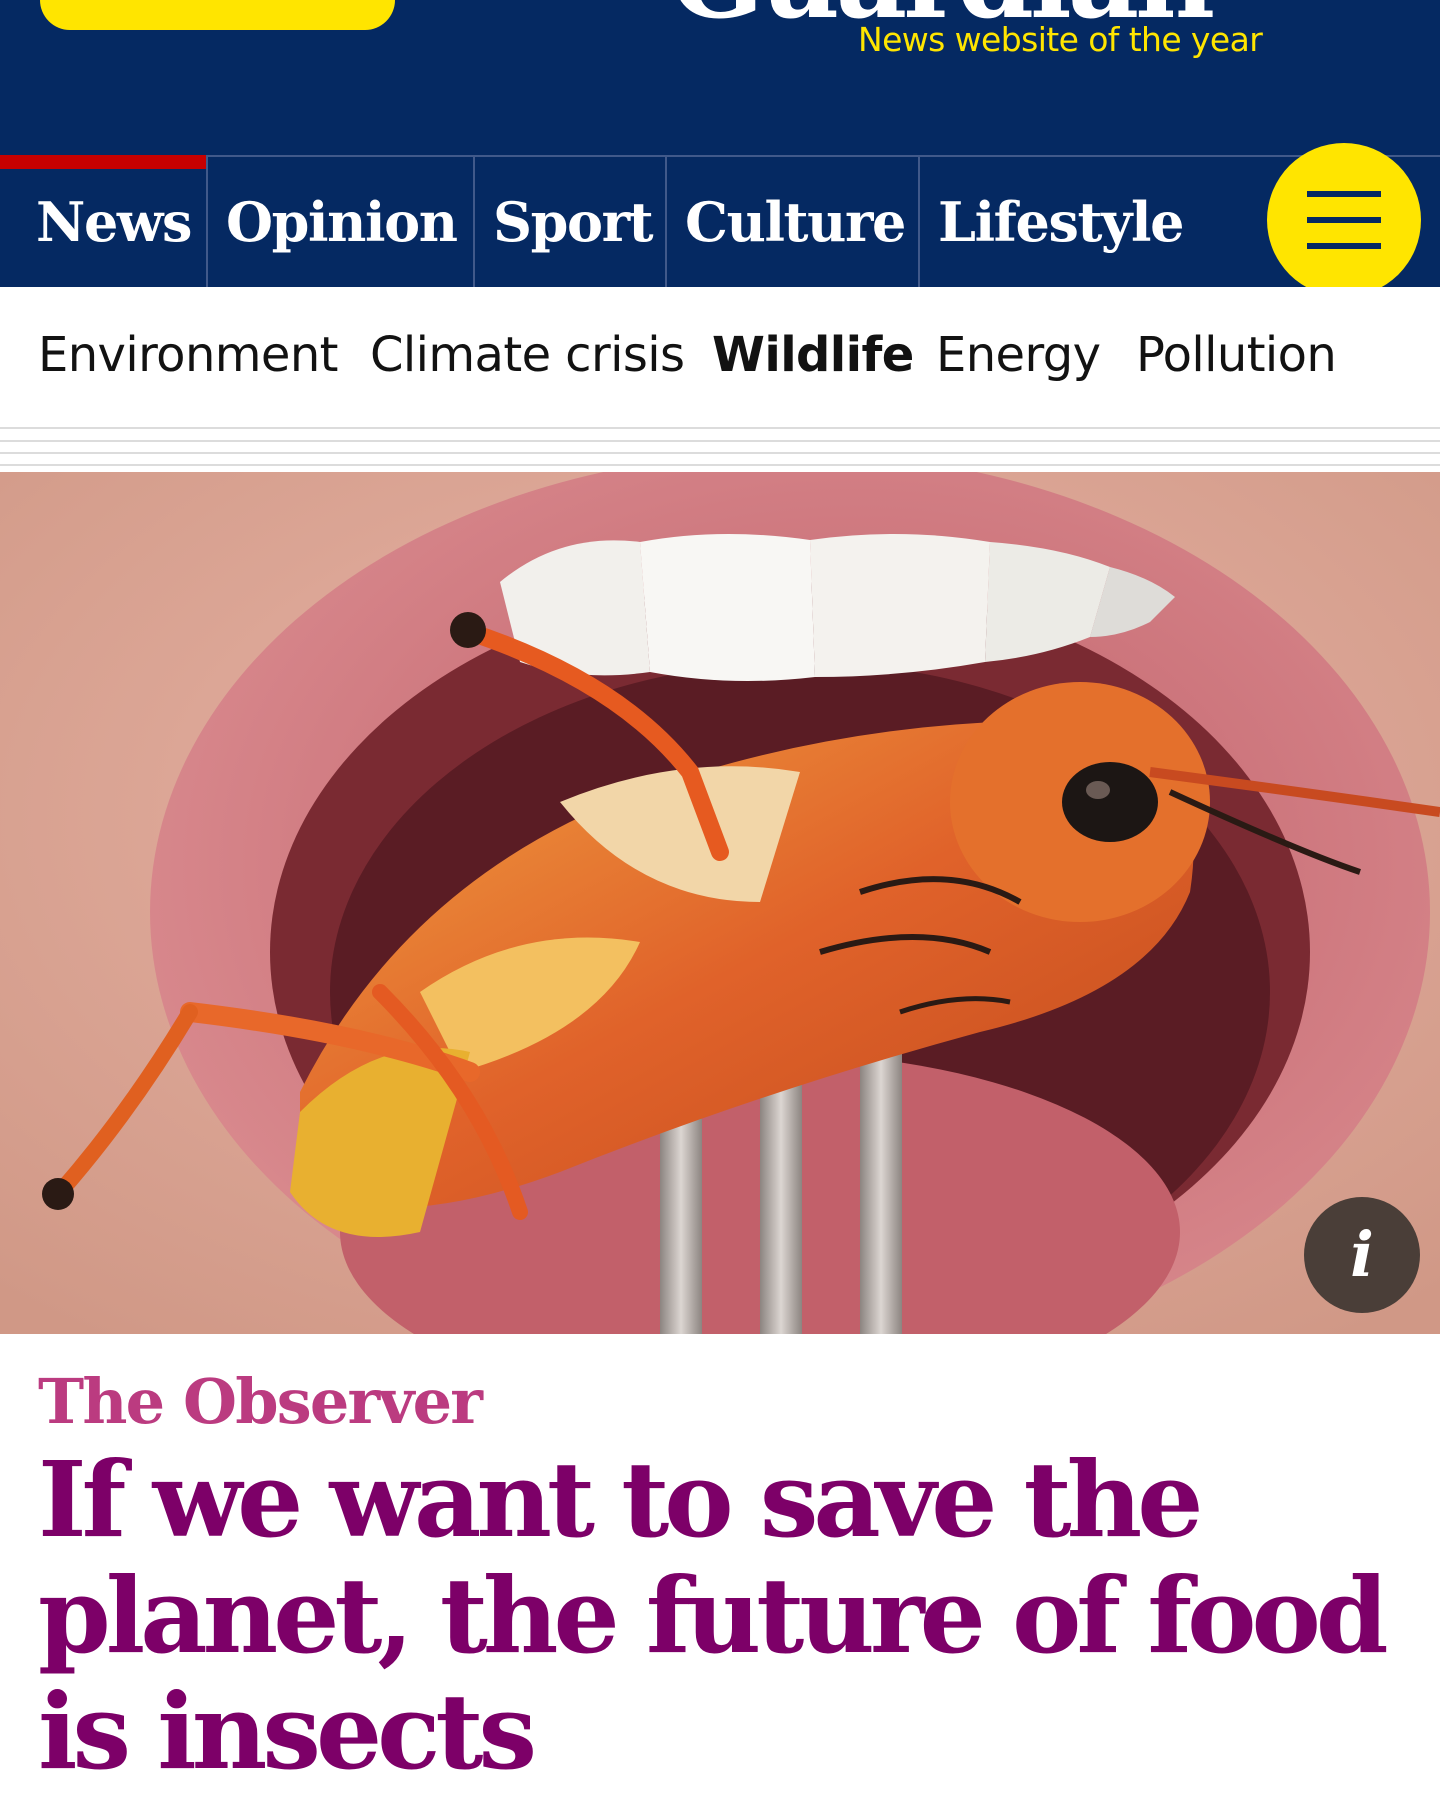 The image size is (1440, 1800). Describe the element at coordinates (341, 222) in the screenshot. I see `pillar-opinion: Opinion` at that location.